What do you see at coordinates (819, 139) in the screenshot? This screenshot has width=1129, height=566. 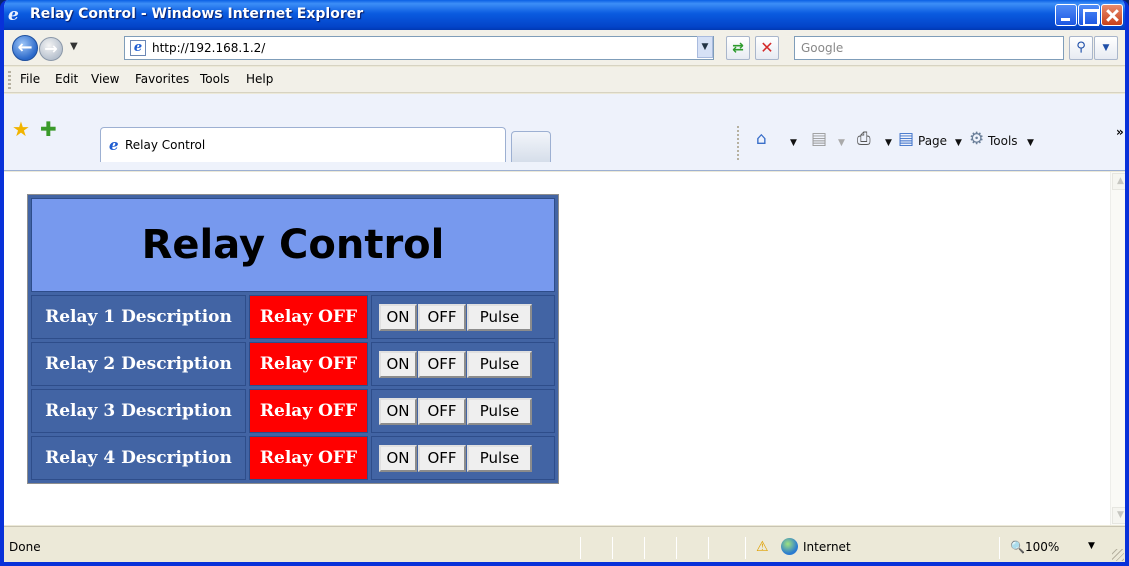 I see `feeds-icon: ▤` at bounding box center [819, 139].